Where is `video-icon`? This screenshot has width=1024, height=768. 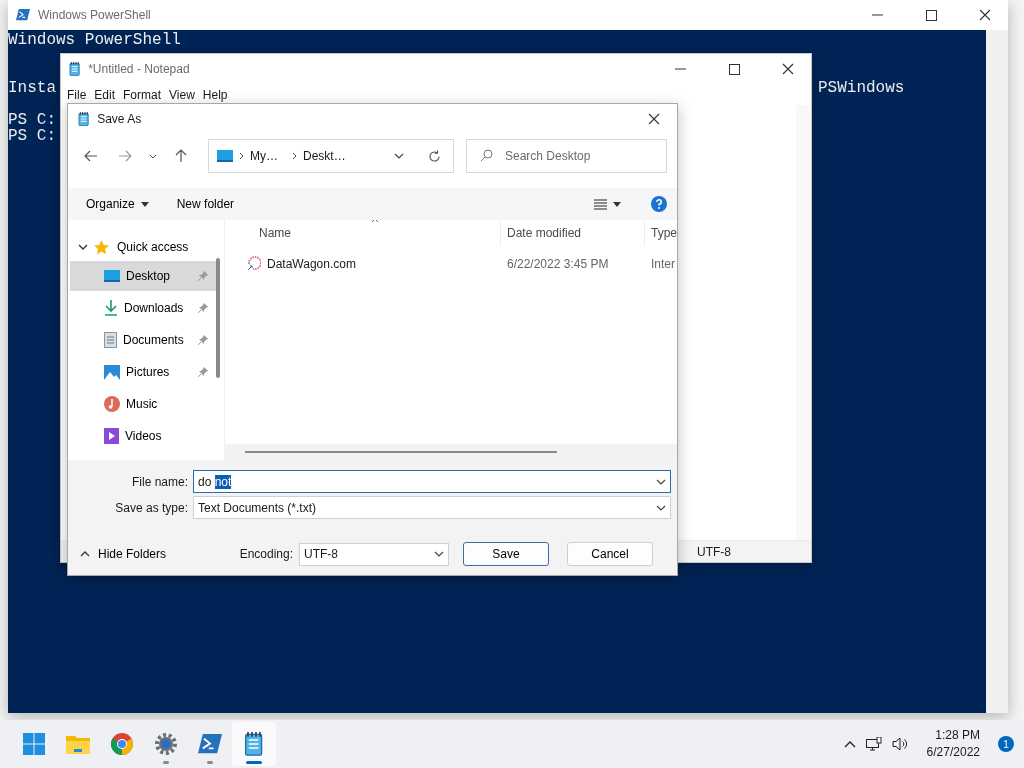
video-icon is located at coordinates (111, 436).